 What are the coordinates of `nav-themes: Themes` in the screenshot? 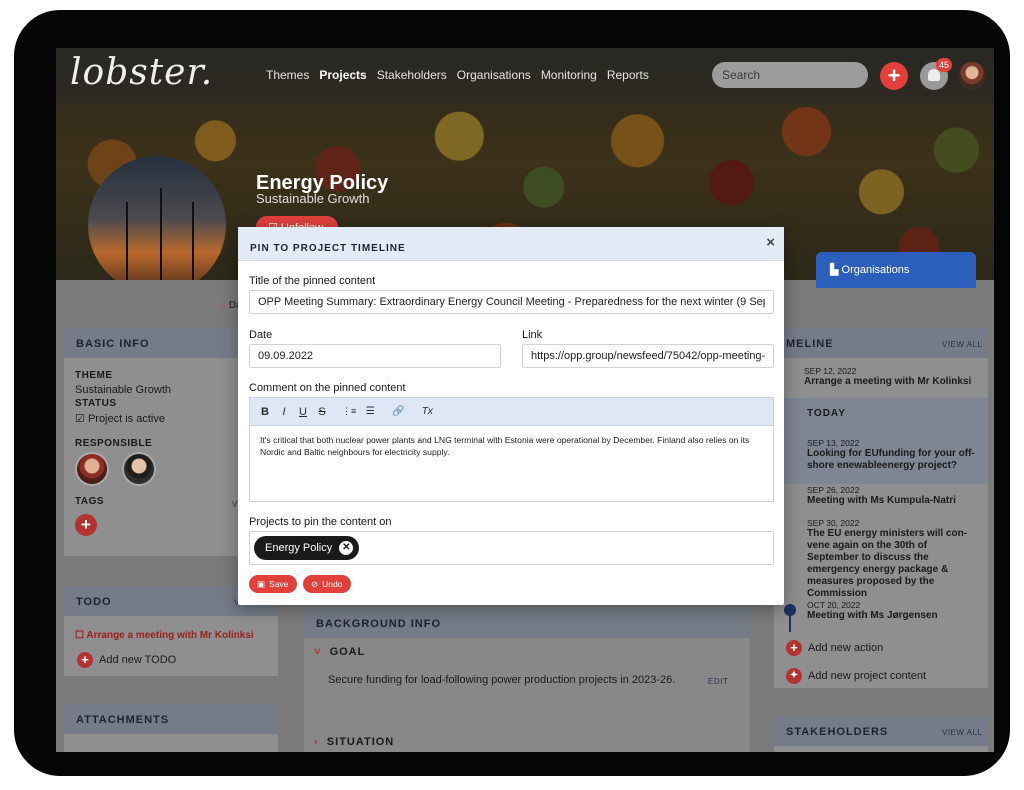 It's located at (287, 75).